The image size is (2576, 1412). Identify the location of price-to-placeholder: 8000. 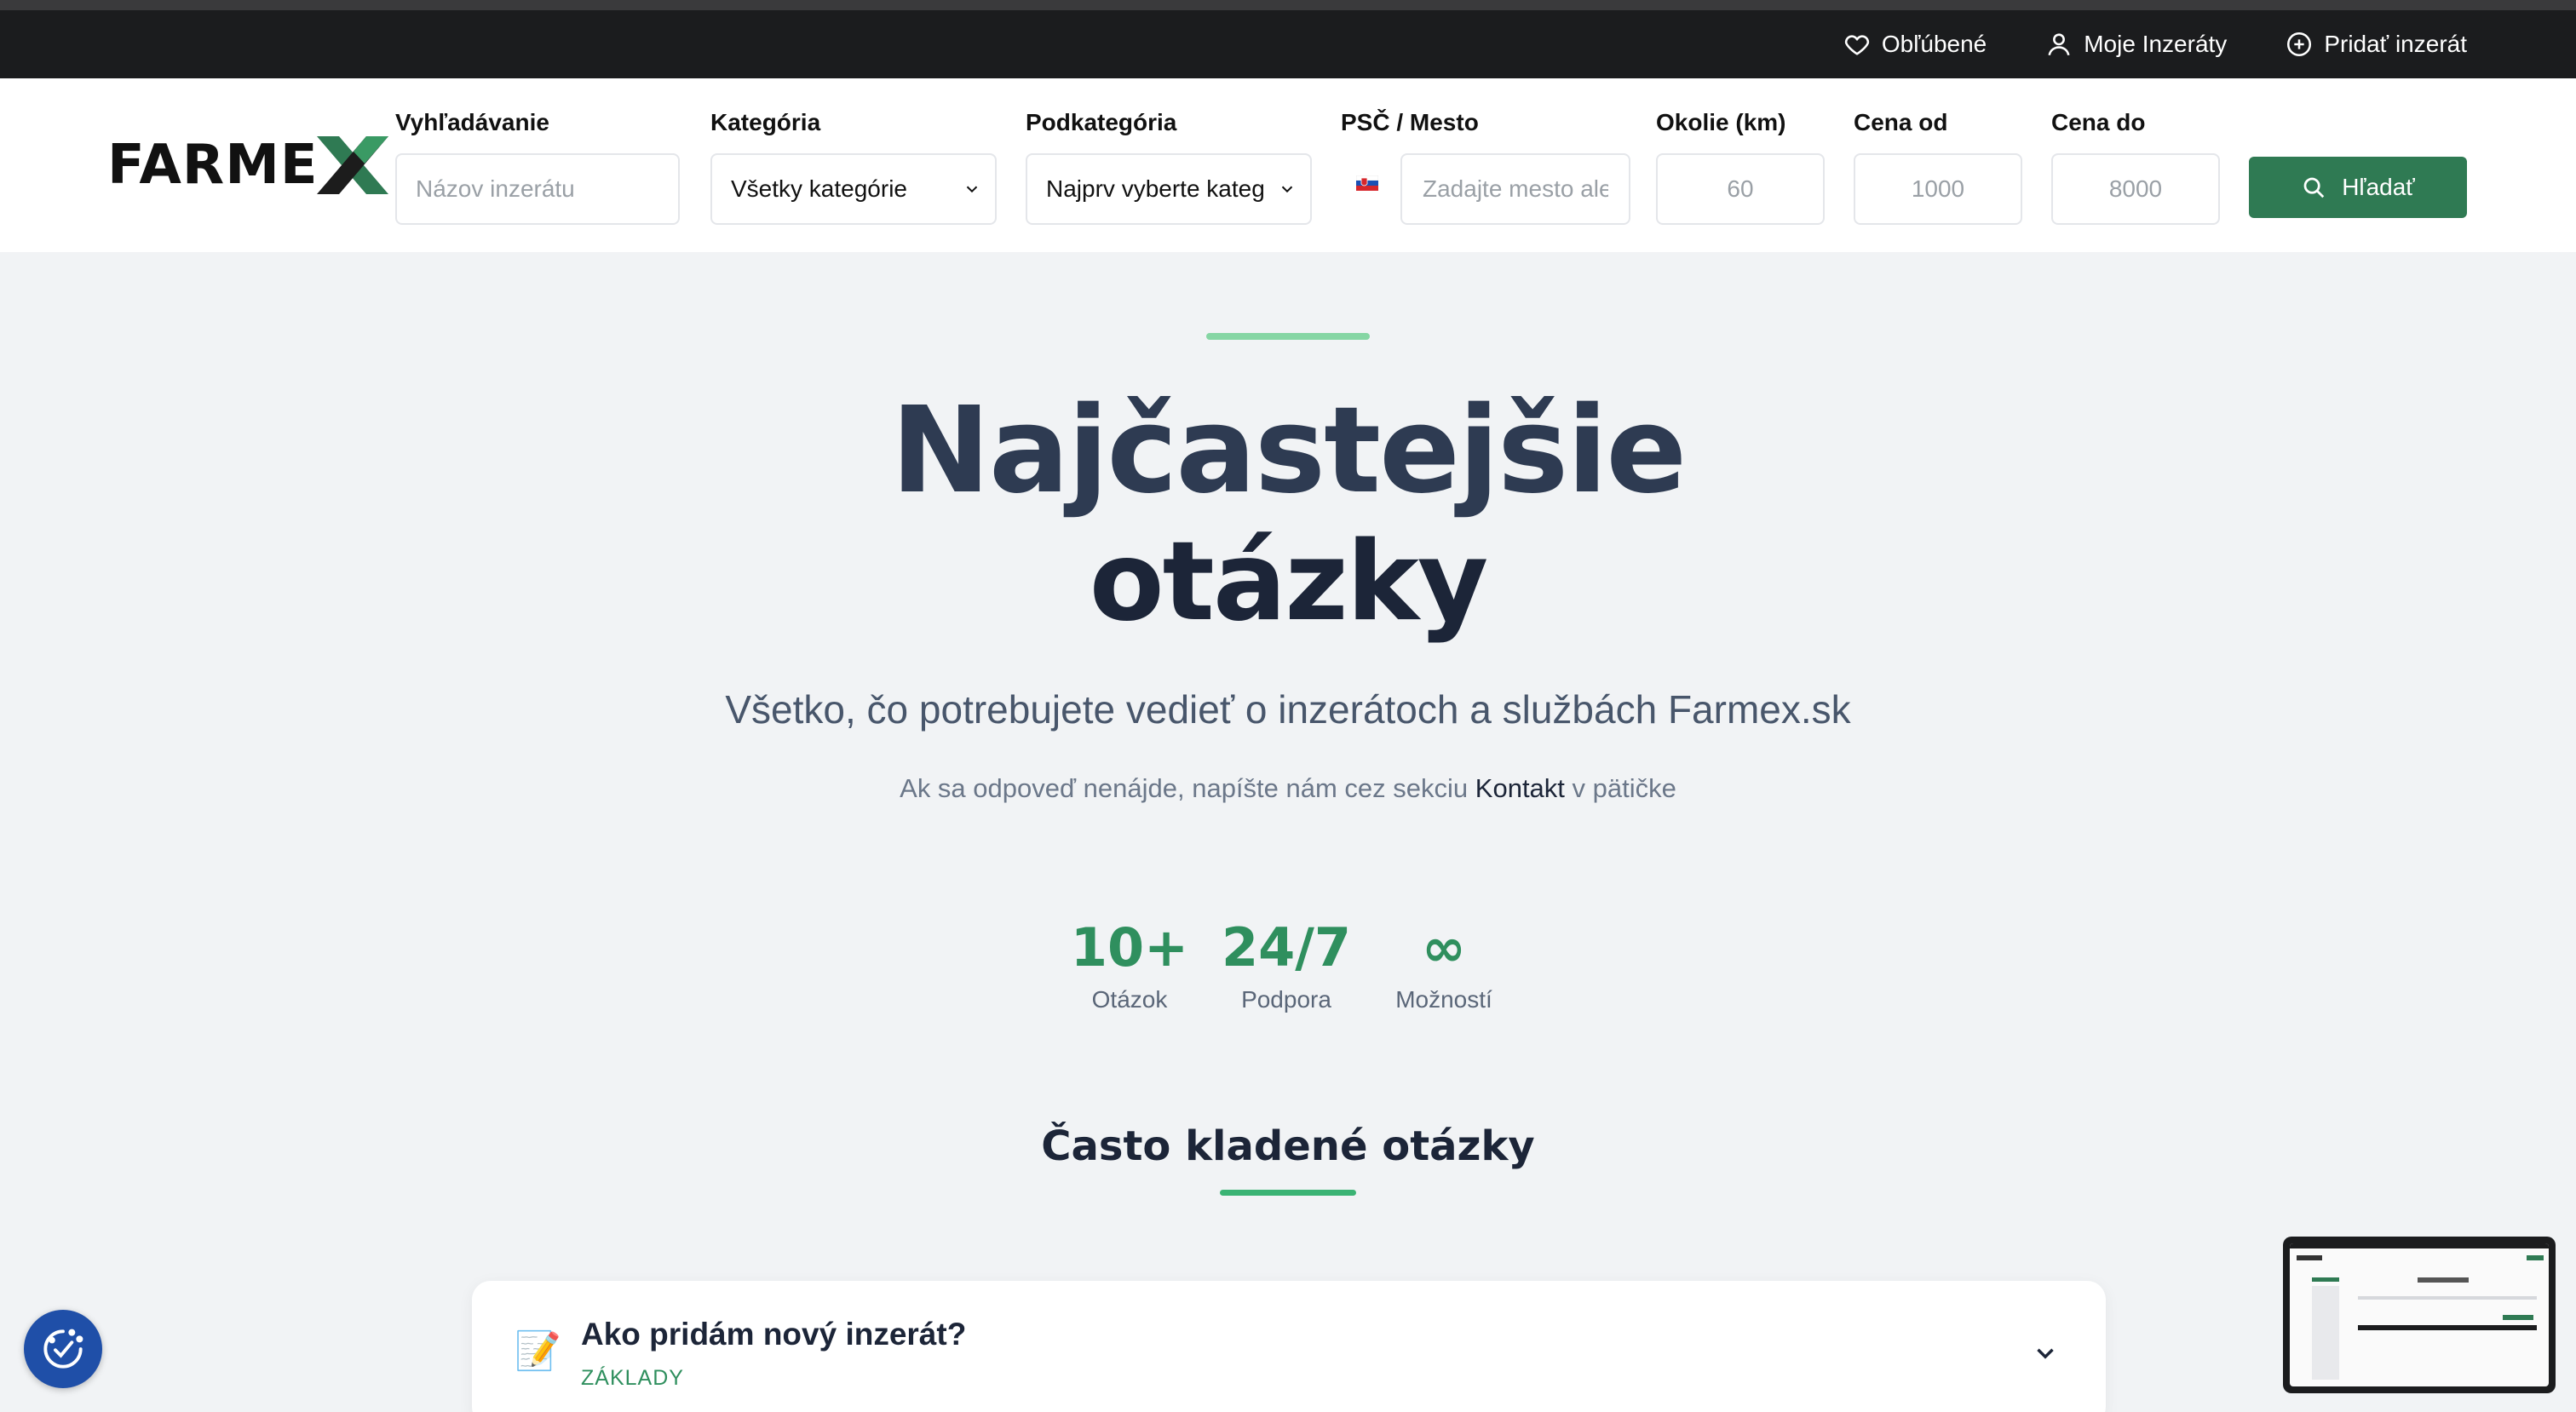
(2136, 188).